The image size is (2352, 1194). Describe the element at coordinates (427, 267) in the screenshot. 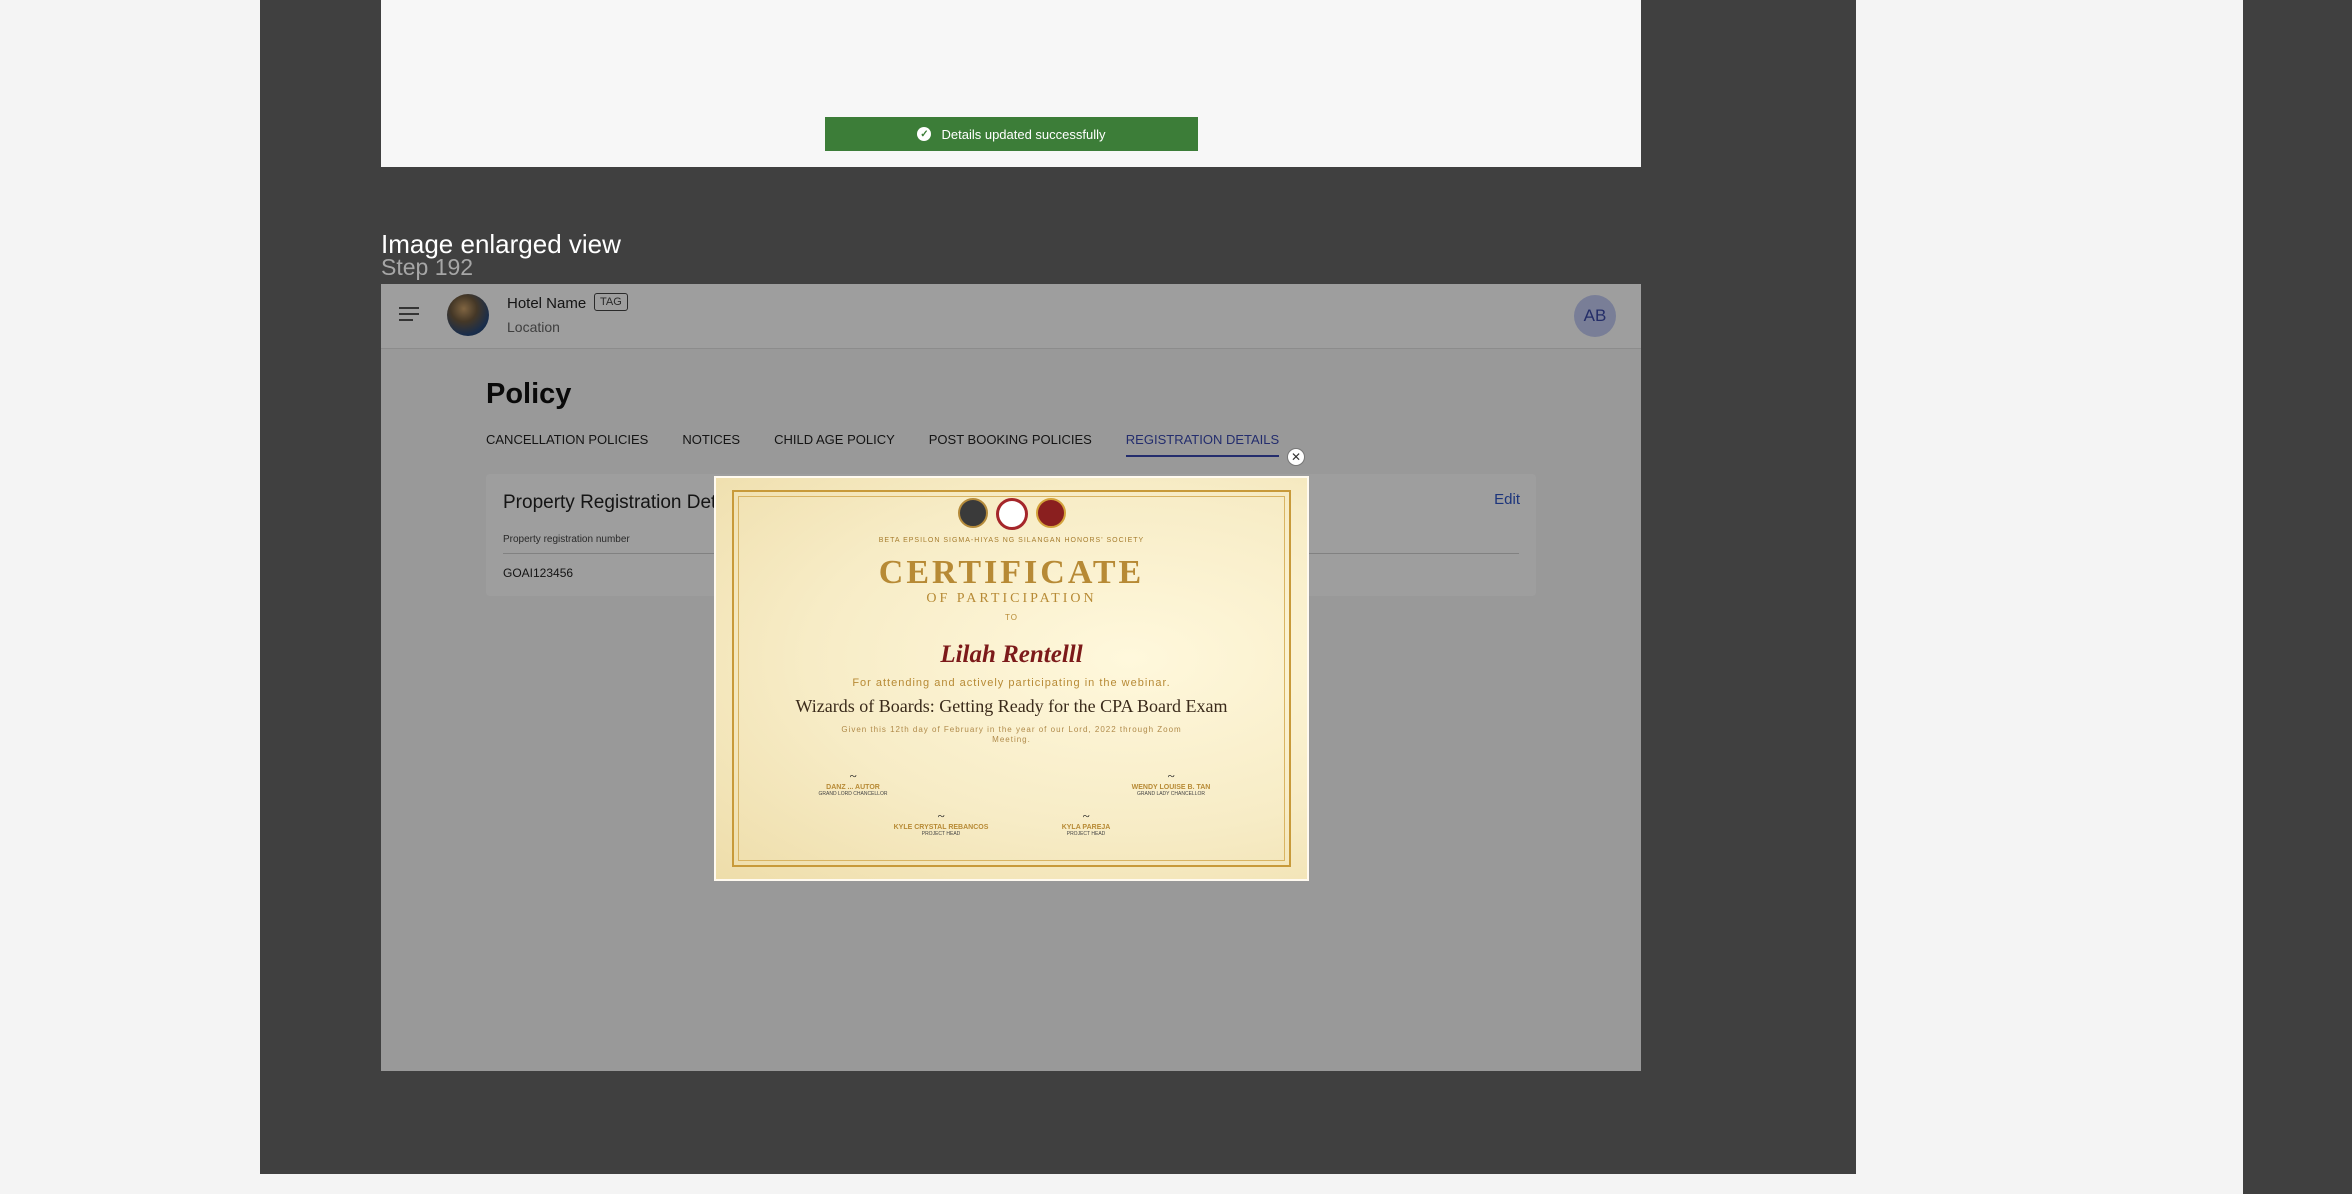

I see `caption-step: Step 192` at that location.